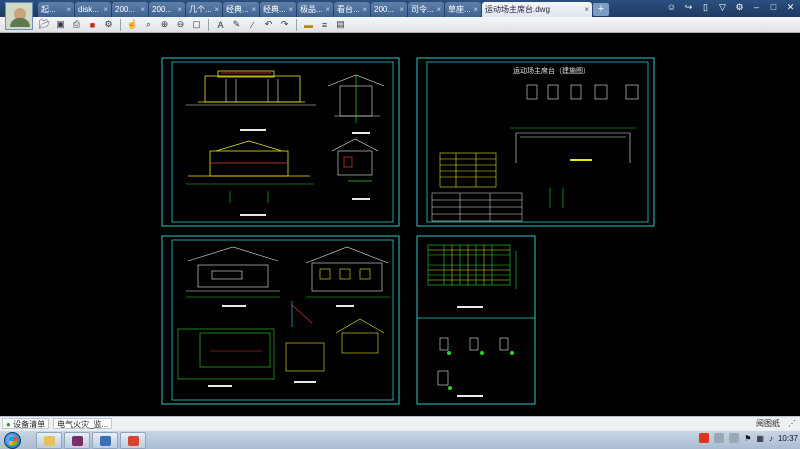 This screenshot has width=800, height=449. I want to click on zoom-extents-icon: ▢, so click(196, 24).